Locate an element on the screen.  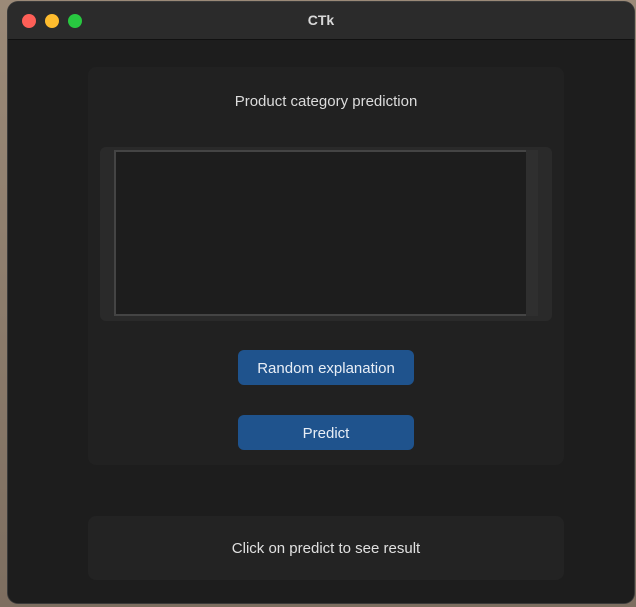
window-title: CTk is located at coordinates (321, 20).